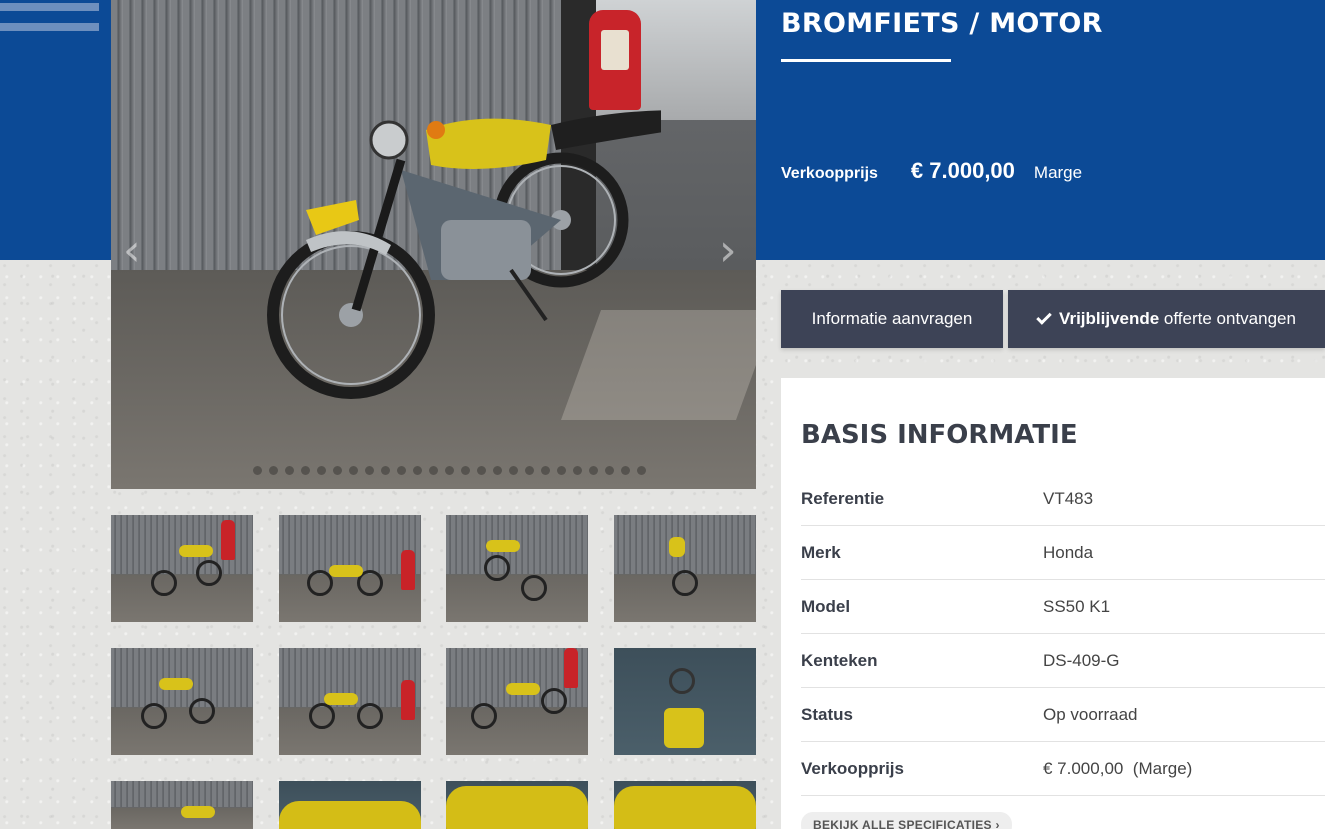  What do you see at coordinates (839, 660) in the screenshot?
I see `spec-label: Kenteken` at bounding box center [839, 660].